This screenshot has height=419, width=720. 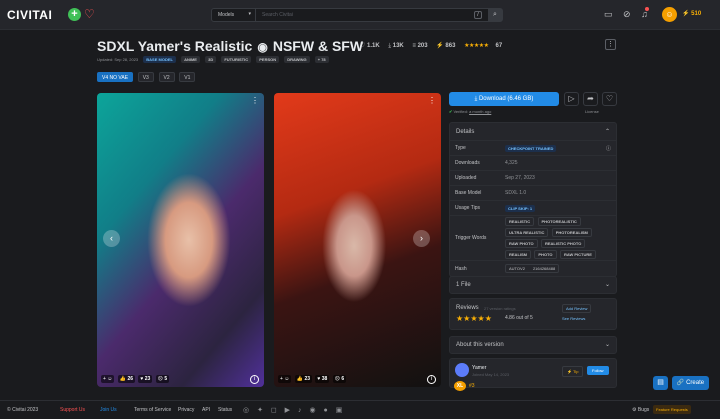 What do you see at coordinates (162, 379) in the screenshot?
I see `cry-reaction: ☹ 5` at bounding box center [162, 379].